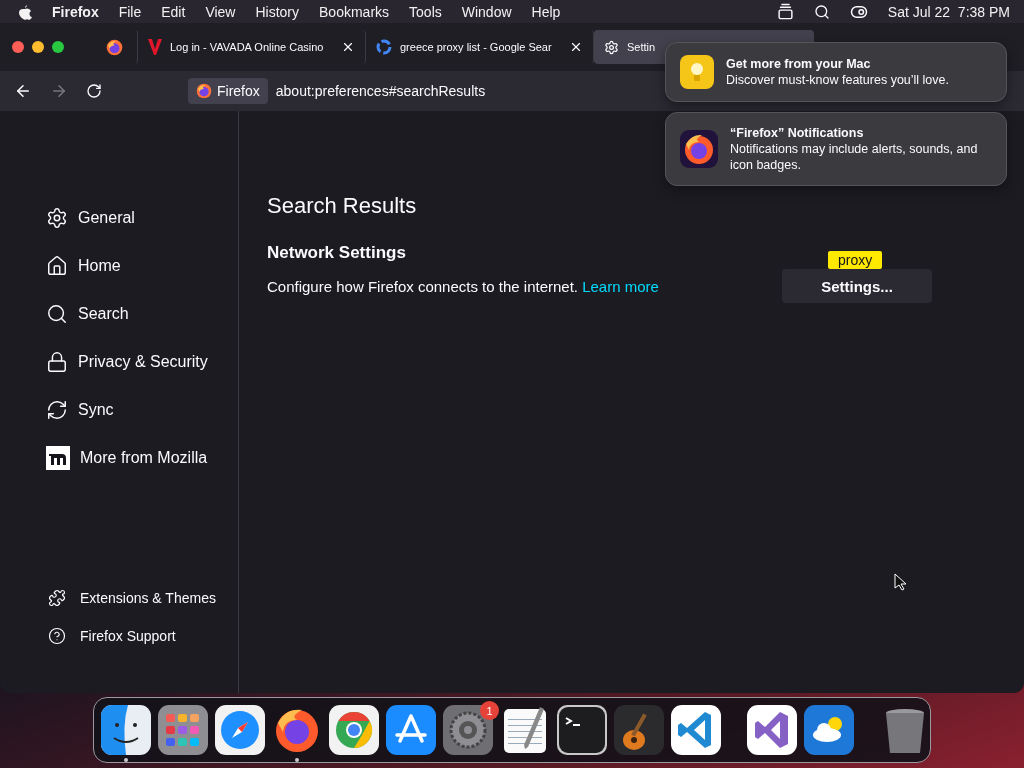  I want to click on page-heading: Search Results, so click(342, 206).